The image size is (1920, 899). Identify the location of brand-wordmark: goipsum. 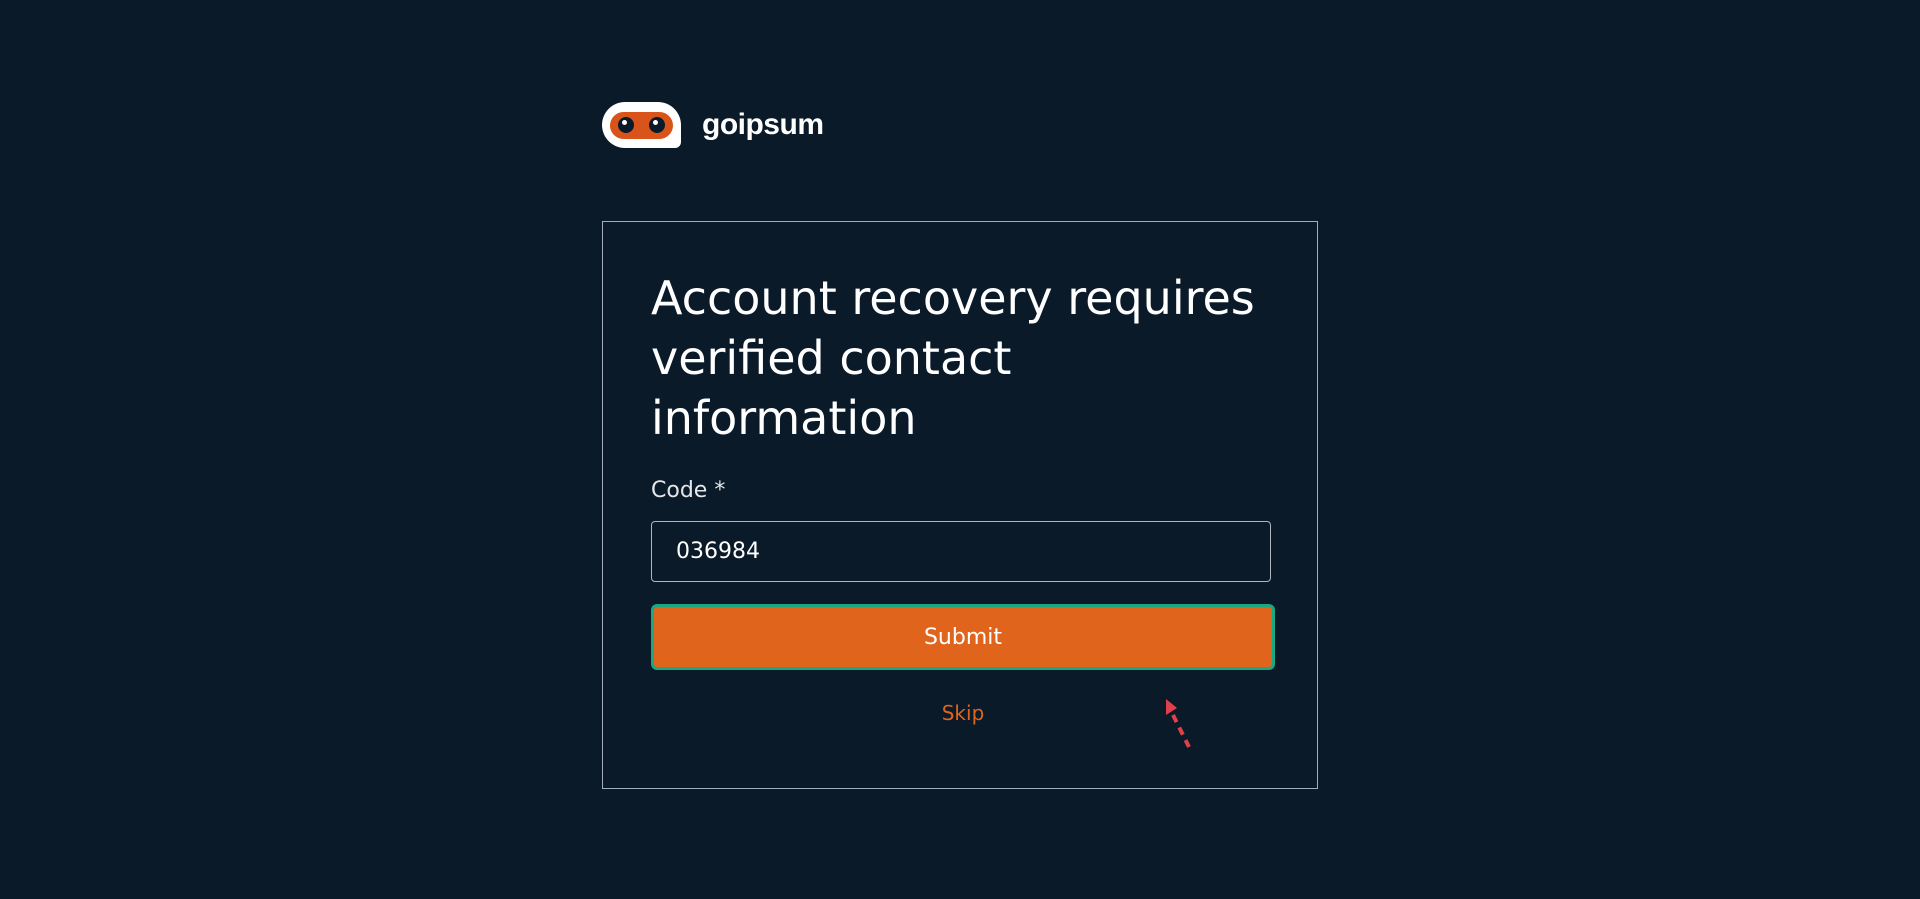
(763, 124).